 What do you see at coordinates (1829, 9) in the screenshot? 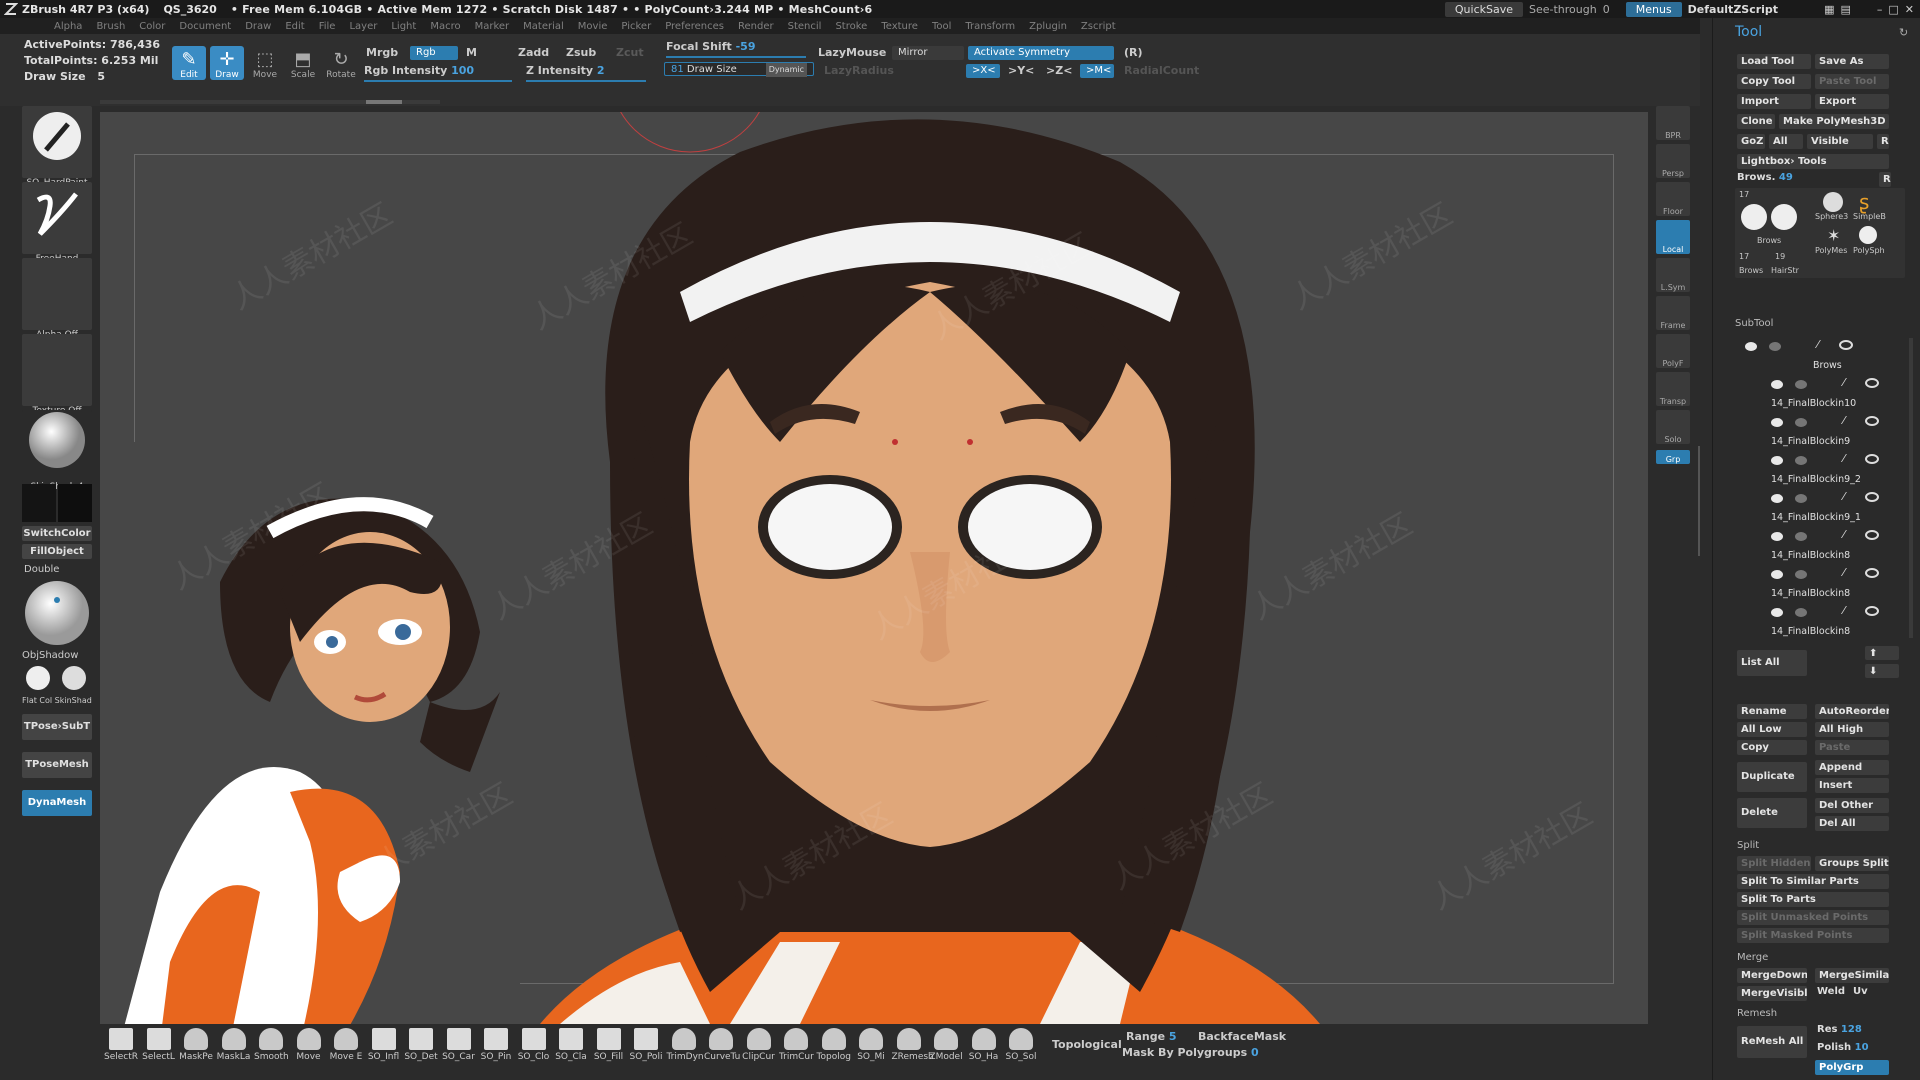
I see `help-icon: ▦` at bounding box center [1829, 9].